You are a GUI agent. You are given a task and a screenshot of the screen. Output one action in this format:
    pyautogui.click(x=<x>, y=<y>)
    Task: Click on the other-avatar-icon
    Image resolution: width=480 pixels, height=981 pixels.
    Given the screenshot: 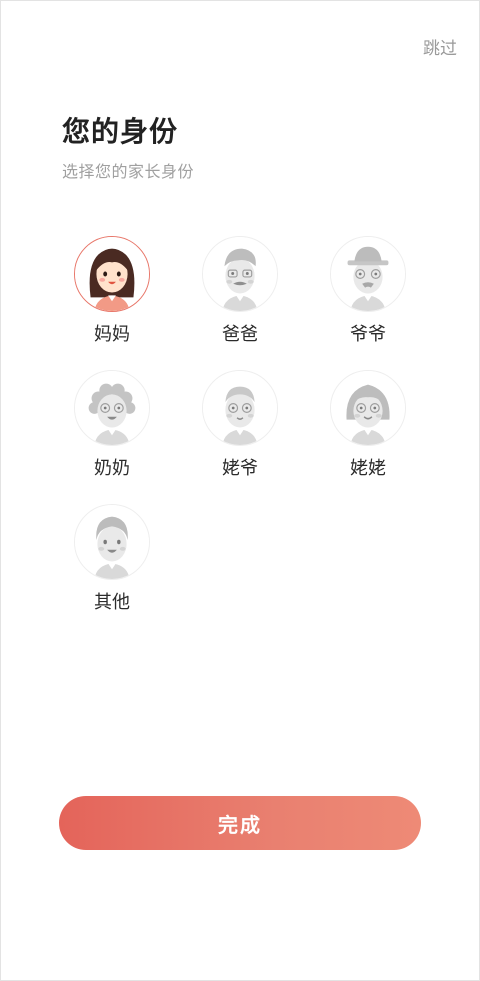 What is the action you would take?
    pyautogui.click(x=112, y=542)
    